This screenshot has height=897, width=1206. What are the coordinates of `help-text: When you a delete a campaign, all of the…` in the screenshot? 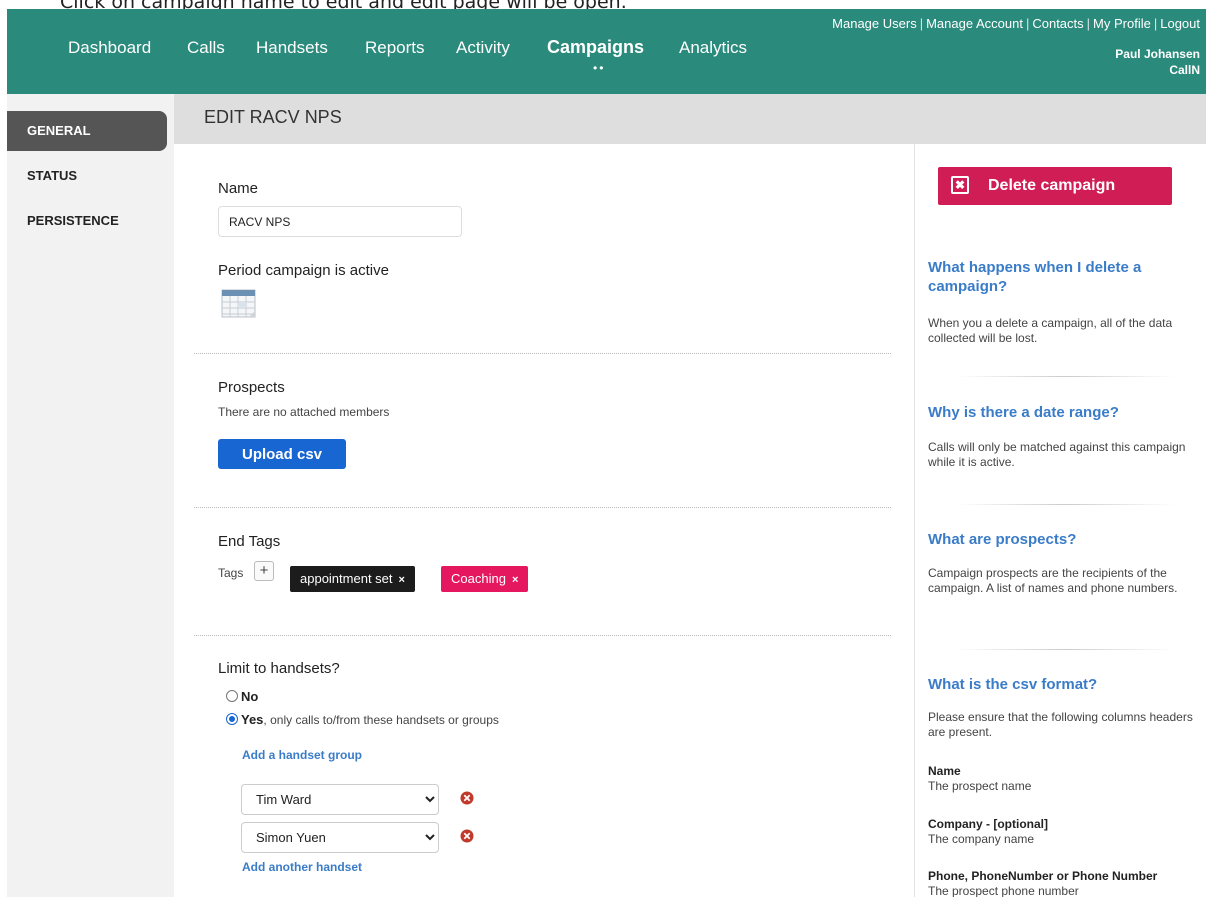 It's located at (1050, 330).